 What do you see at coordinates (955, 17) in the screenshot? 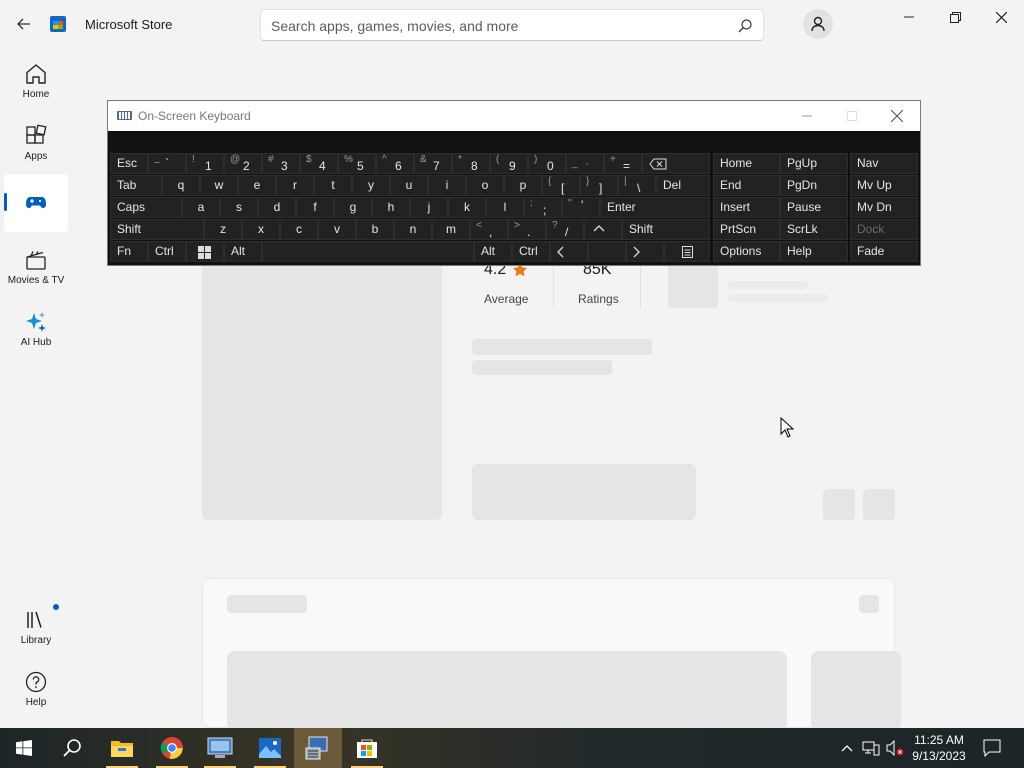
I see `restore-button` at bounding box center [955, 17].